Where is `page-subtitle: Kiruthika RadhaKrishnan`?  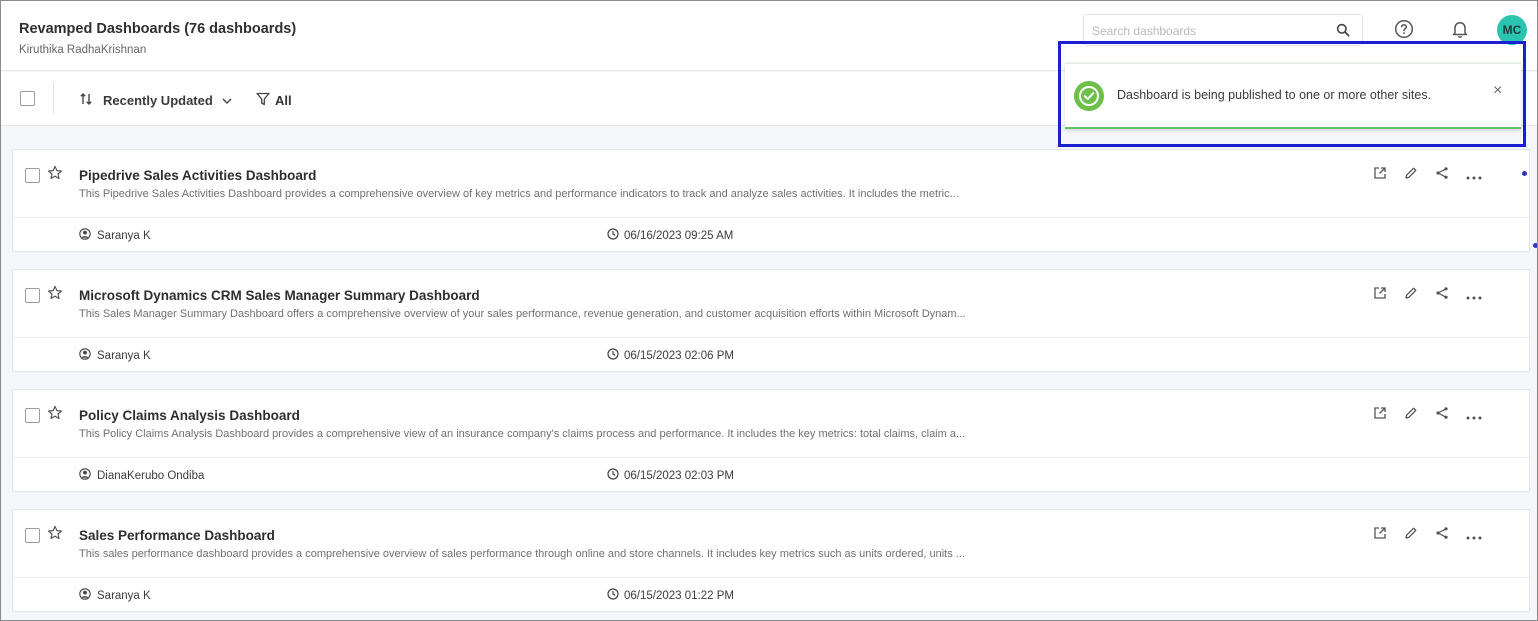 page-subtitle: Kiruthika RadhaKrishnan is located at coordinates (83, 50).